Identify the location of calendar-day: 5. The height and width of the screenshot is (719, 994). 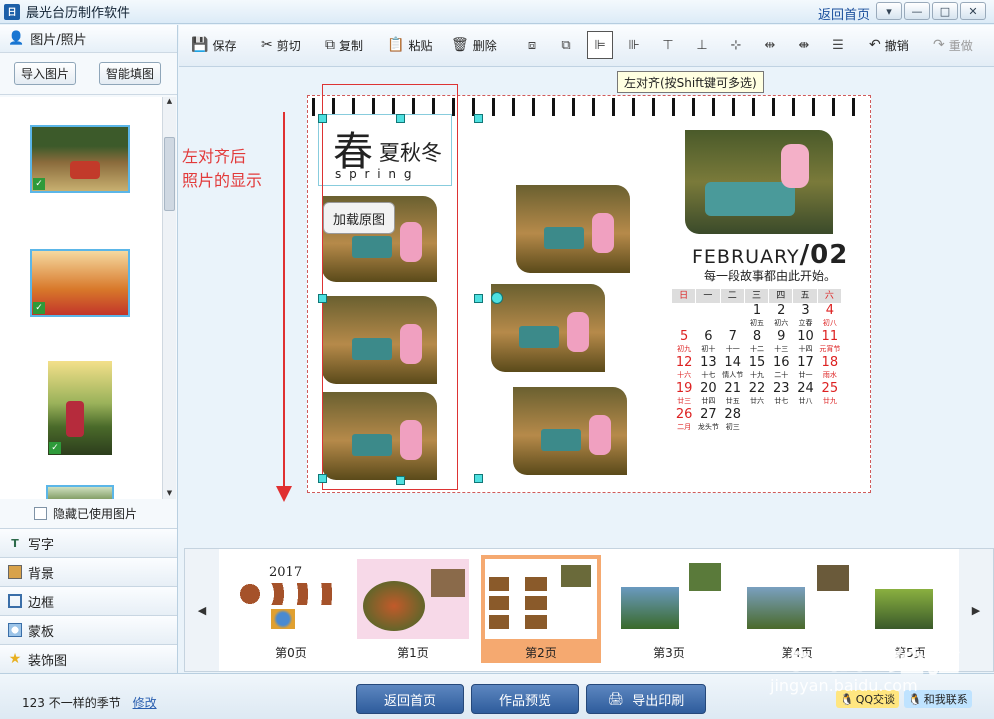
(684, 336).